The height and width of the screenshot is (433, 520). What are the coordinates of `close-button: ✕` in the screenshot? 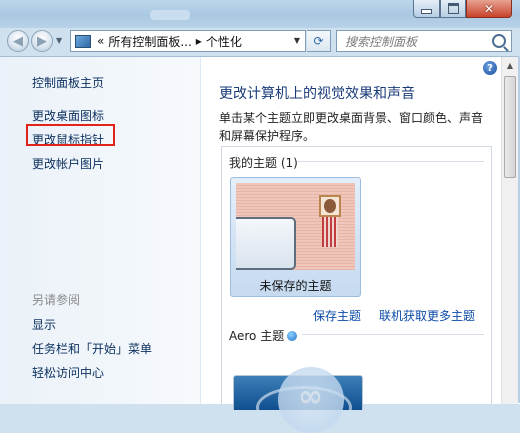 It's located at (489, 9).